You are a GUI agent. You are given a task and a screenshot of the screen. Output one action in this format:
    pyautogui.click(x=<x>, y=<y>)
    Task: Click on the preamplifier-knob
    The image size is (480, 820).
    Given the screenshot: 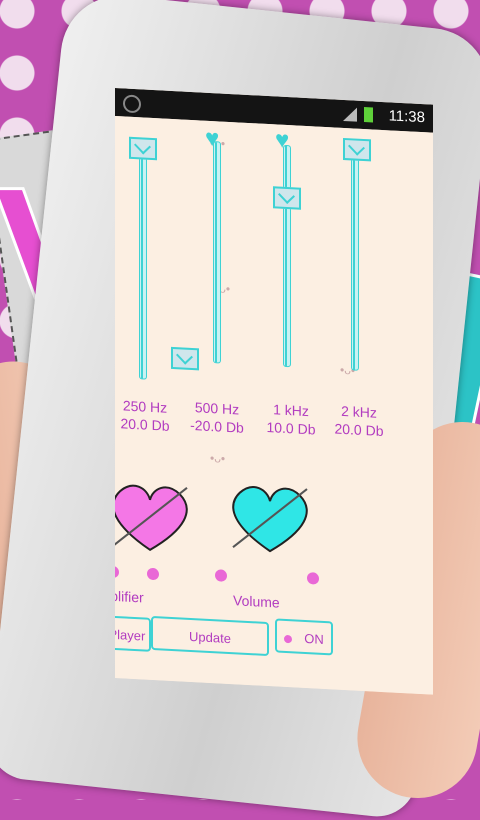 What is the action you would take?
    pyautogui.click(x=155, y=517)
    